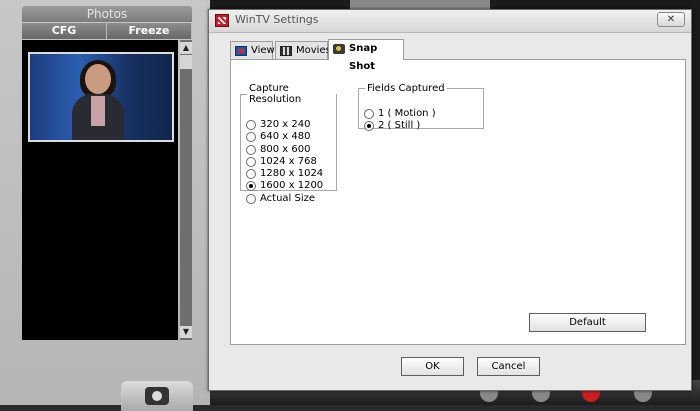 This screenshot has width=700, height=411. Describe the element at coordinates (101, 97) in the screenshot. I see `photo-thumbnail` at that location.